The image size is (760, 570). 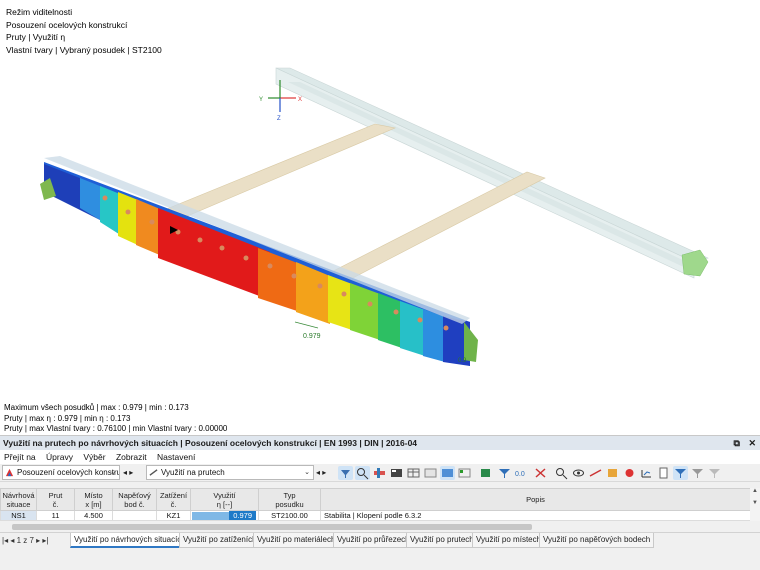 What do you see at coordinates (193, 472) in the screenshot?
I see `result-table-select-value: Využití na prutech` at bounding box center [193, 472].